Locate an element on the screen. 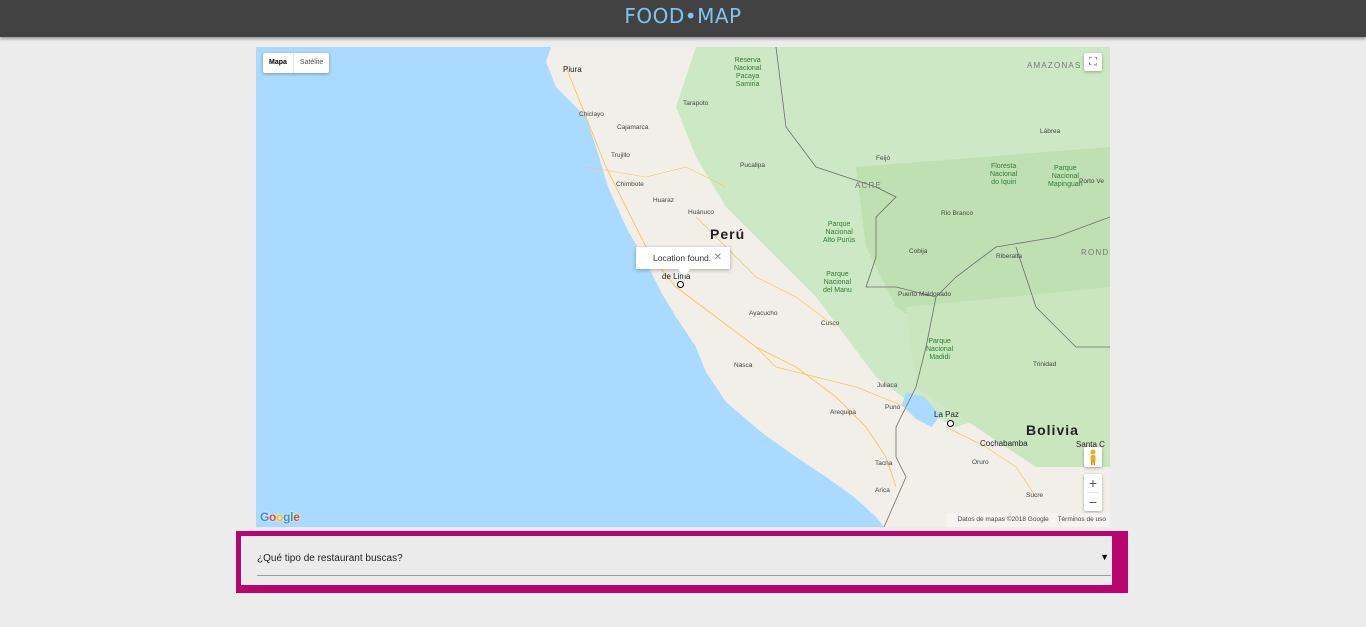 Image resolution: width=1366 pixels, height=627 pixels. map-type-control: Mapa Satélite is located at coordinates (296, 63).